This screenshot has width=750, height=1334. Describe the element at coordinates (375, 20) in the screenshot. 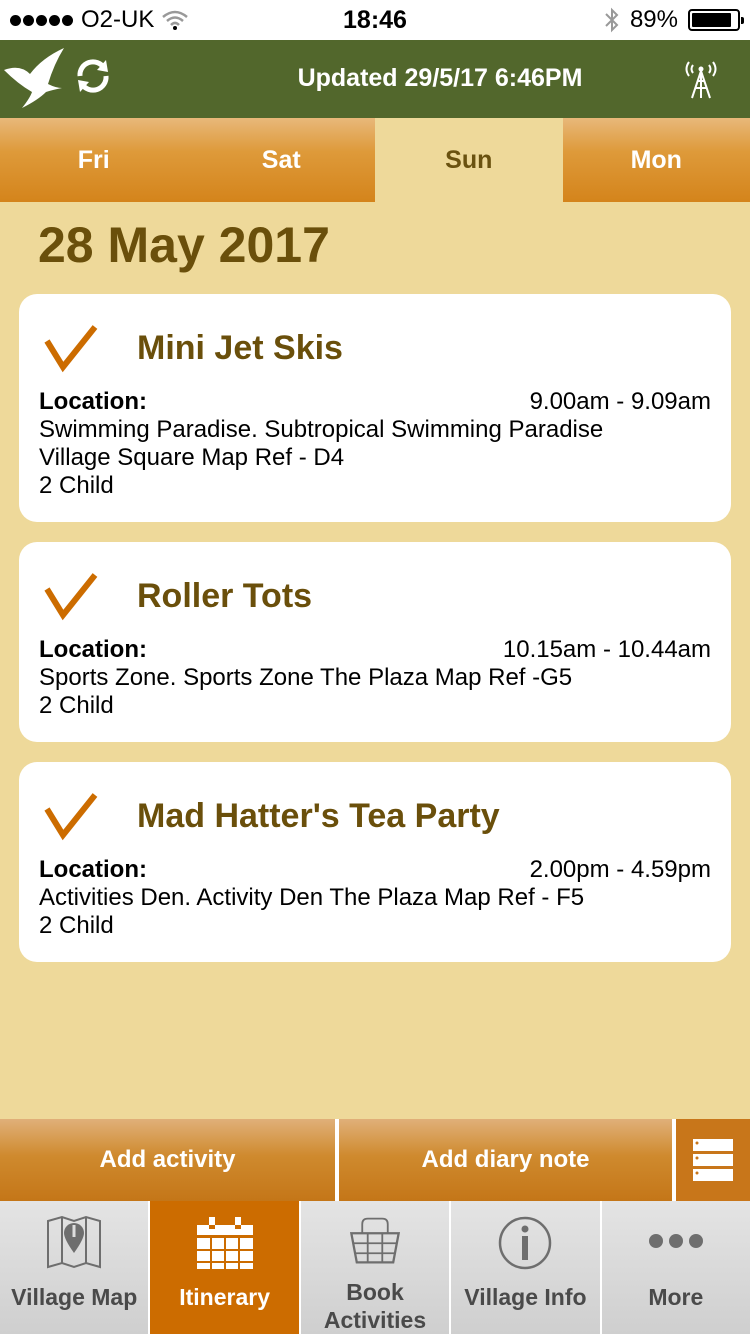

I see `status-bar: O2-UK 18:46 89%` at that location.